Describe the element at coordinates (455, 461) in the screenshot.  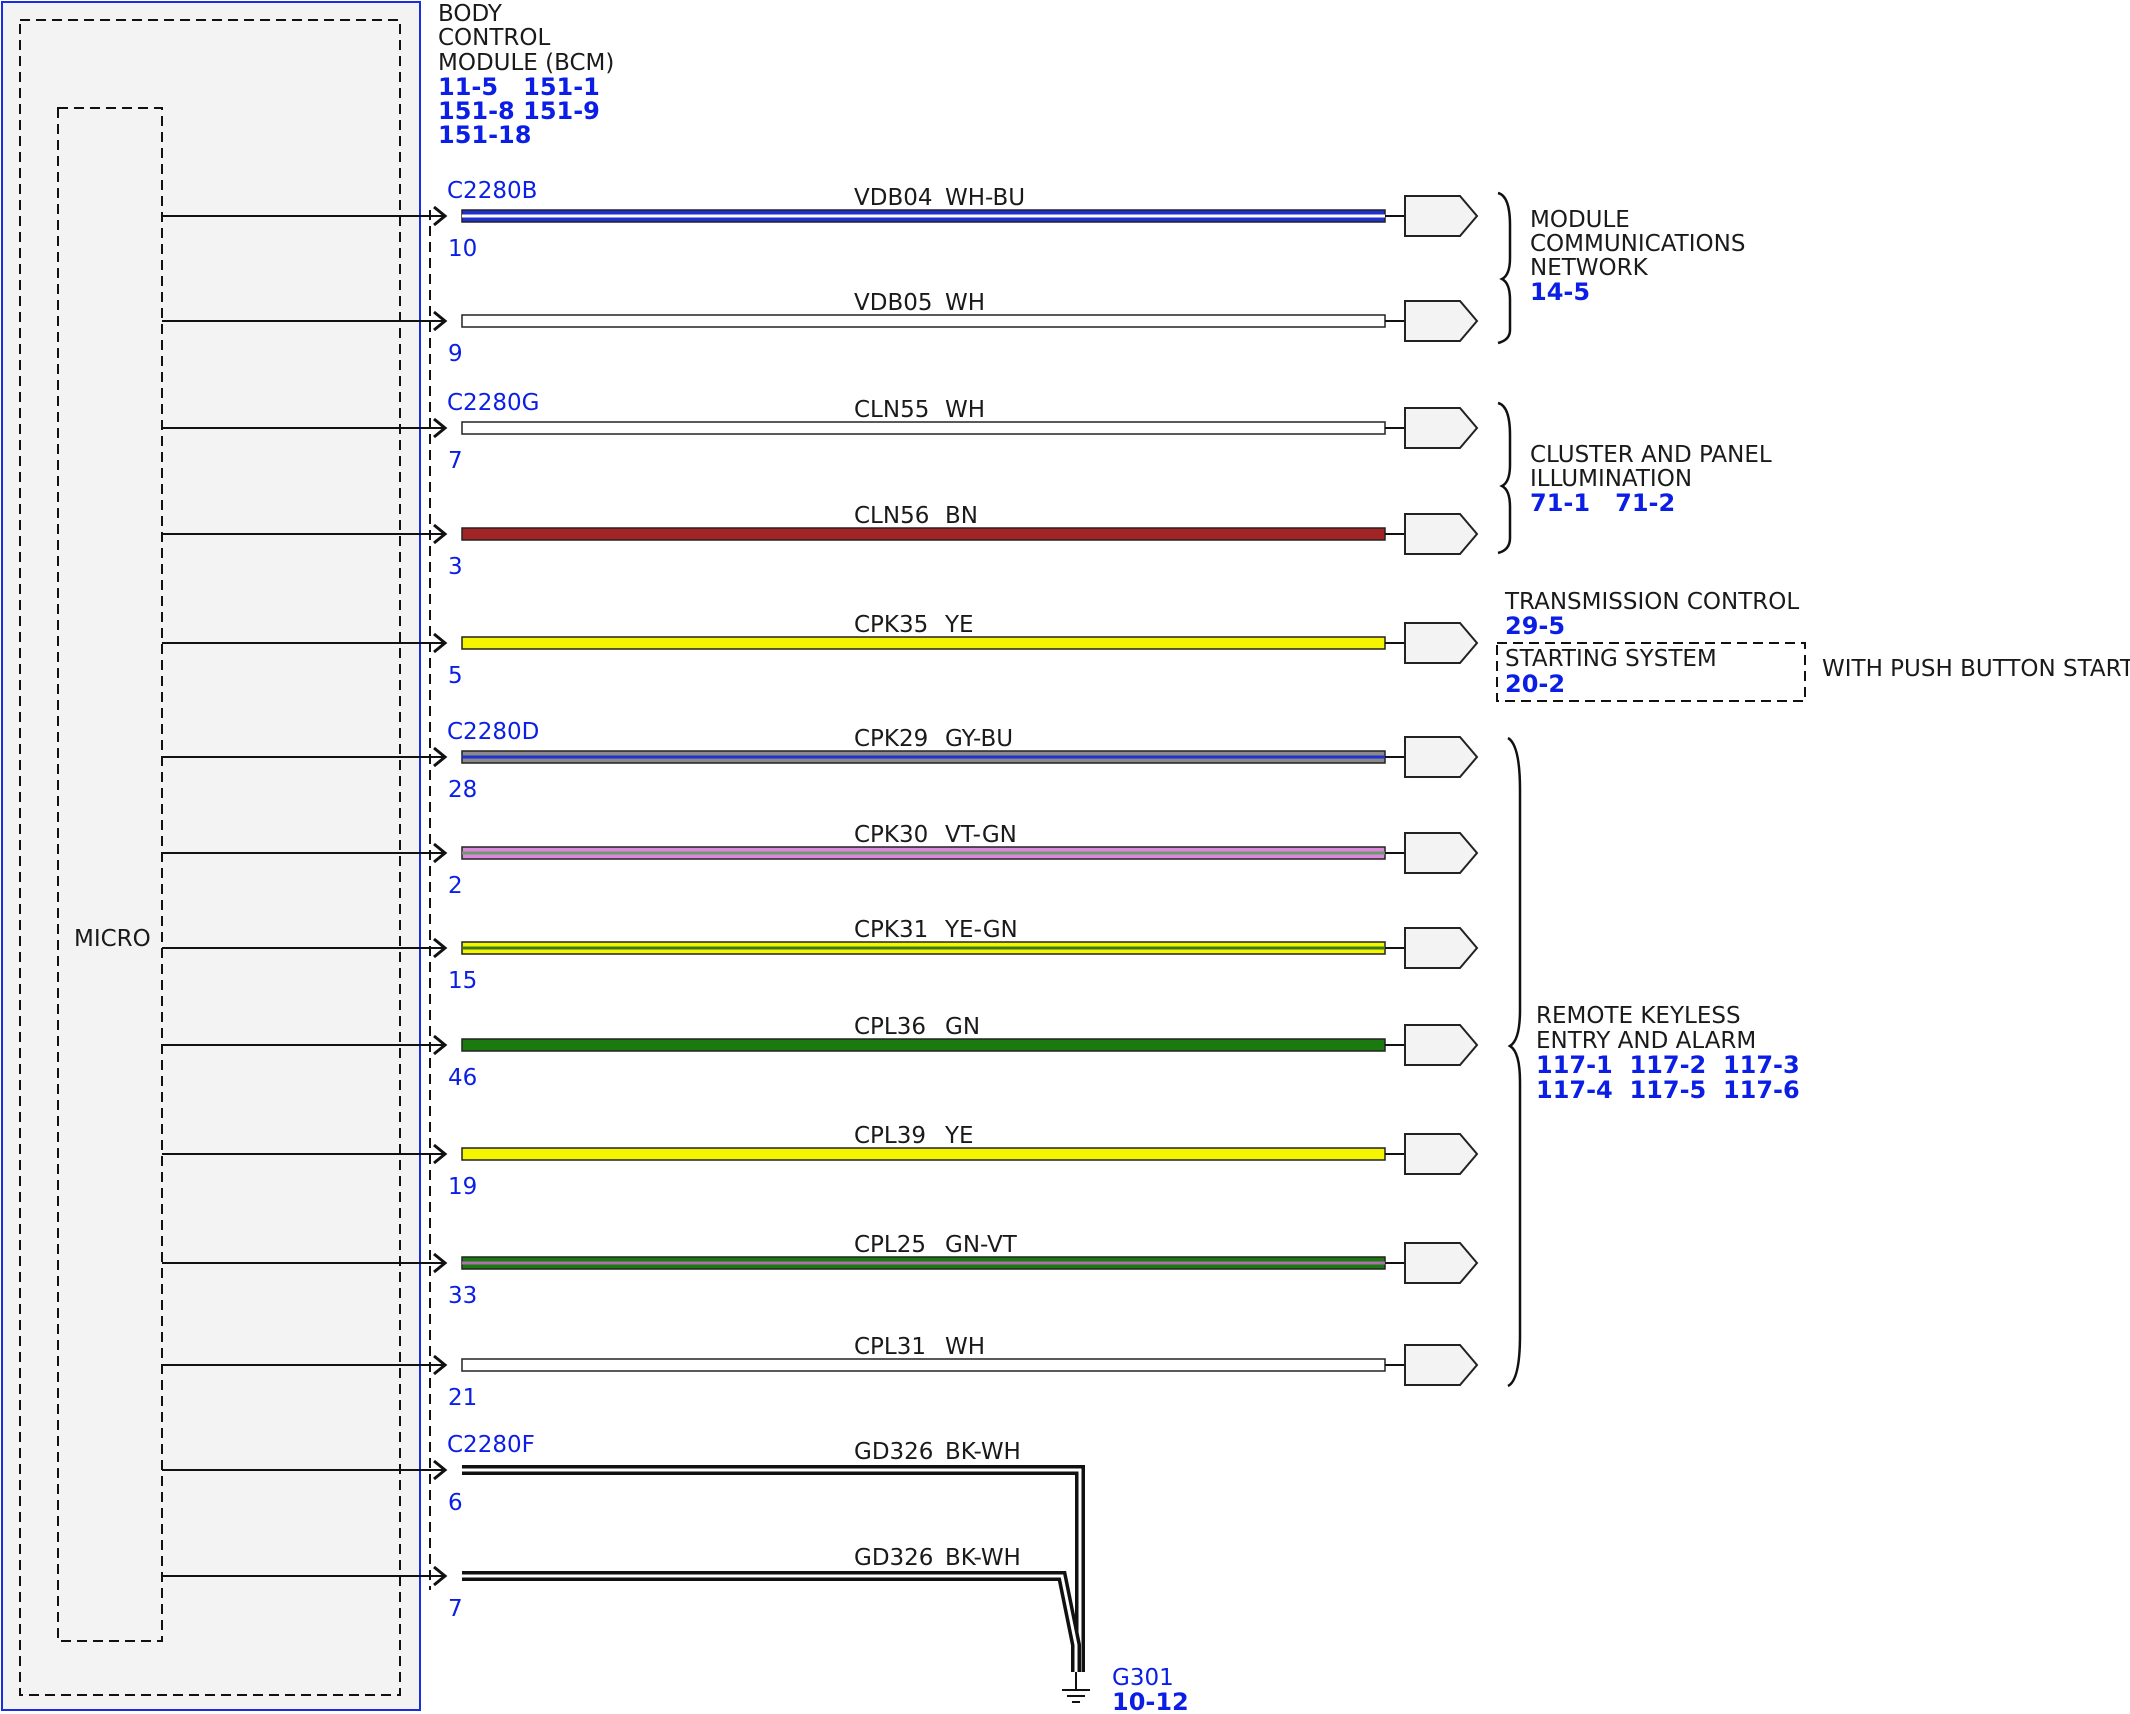
I see `wire-2-pin-number: 7` at that location.